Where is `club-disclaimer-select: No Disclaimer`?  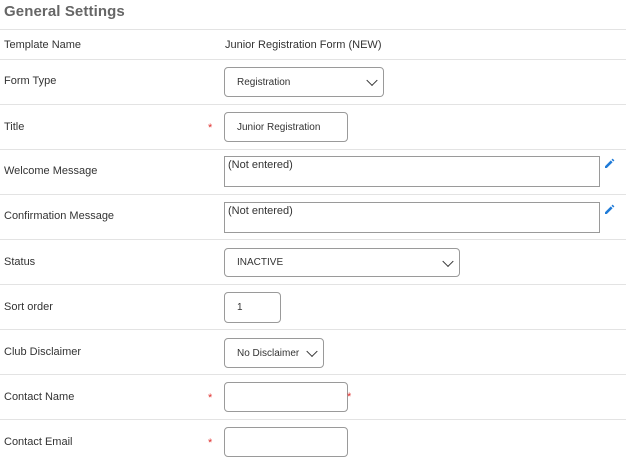
club-disclaimer-select: No Disclaimer is located at coordinates (274, 353).